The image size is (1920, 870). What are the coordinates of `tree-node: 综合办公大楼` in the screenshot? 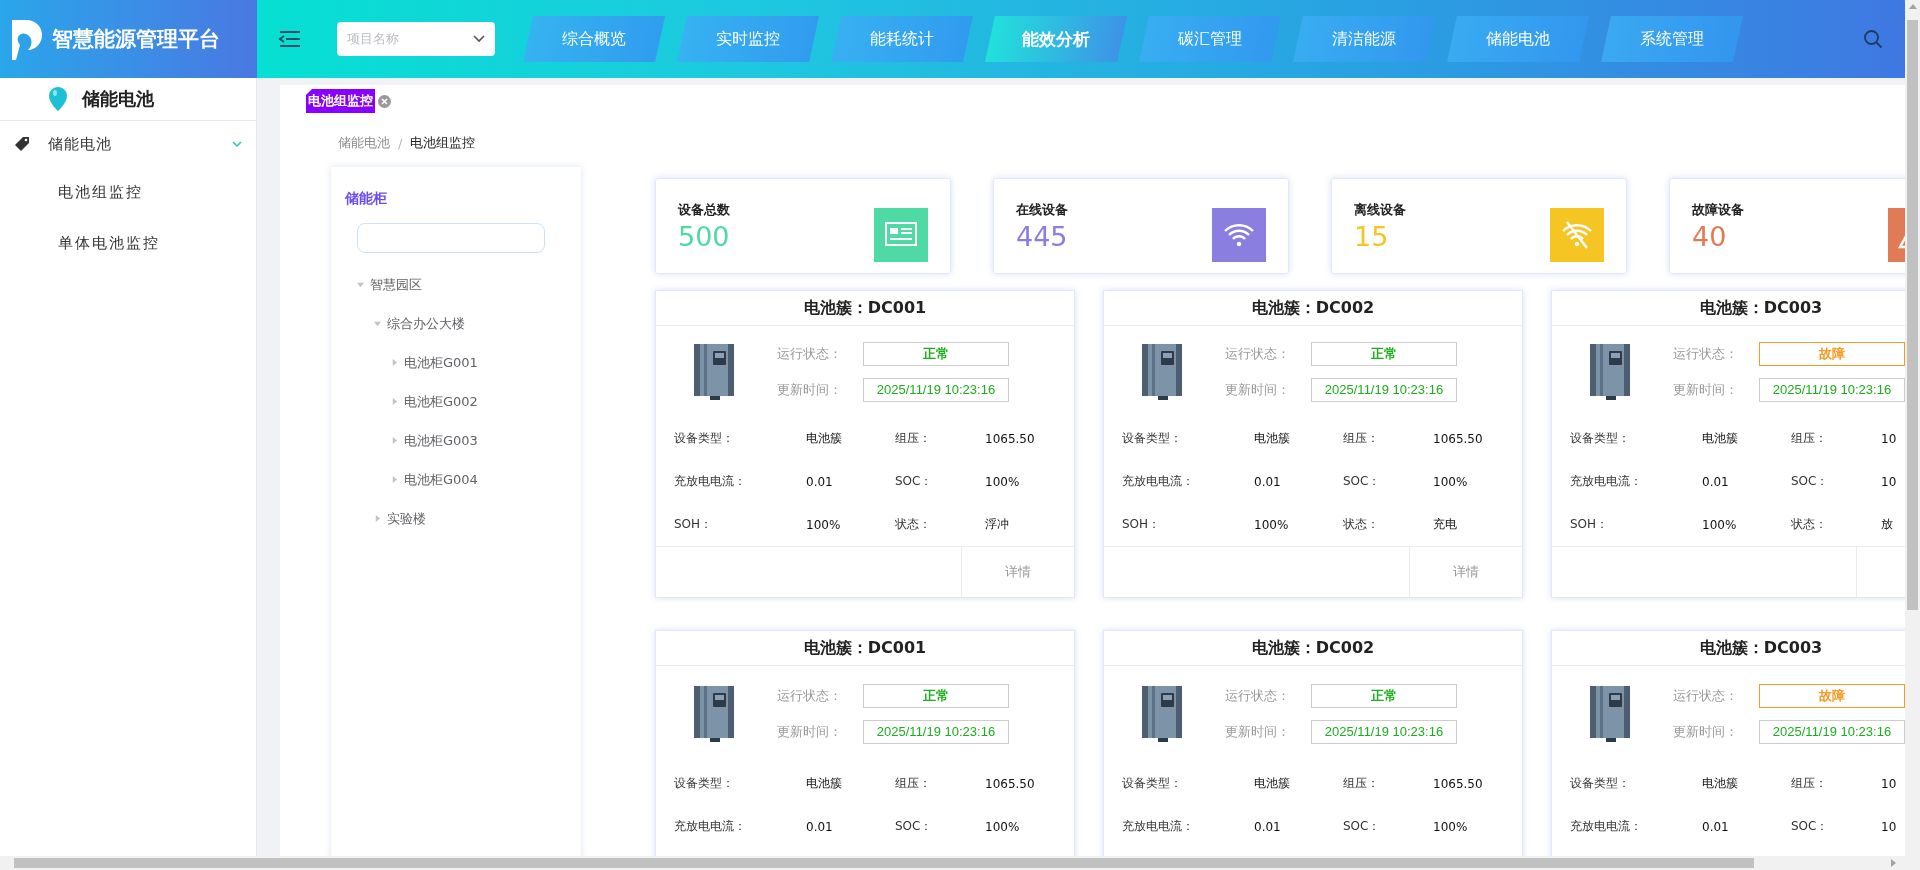 It's located at (463, 323).